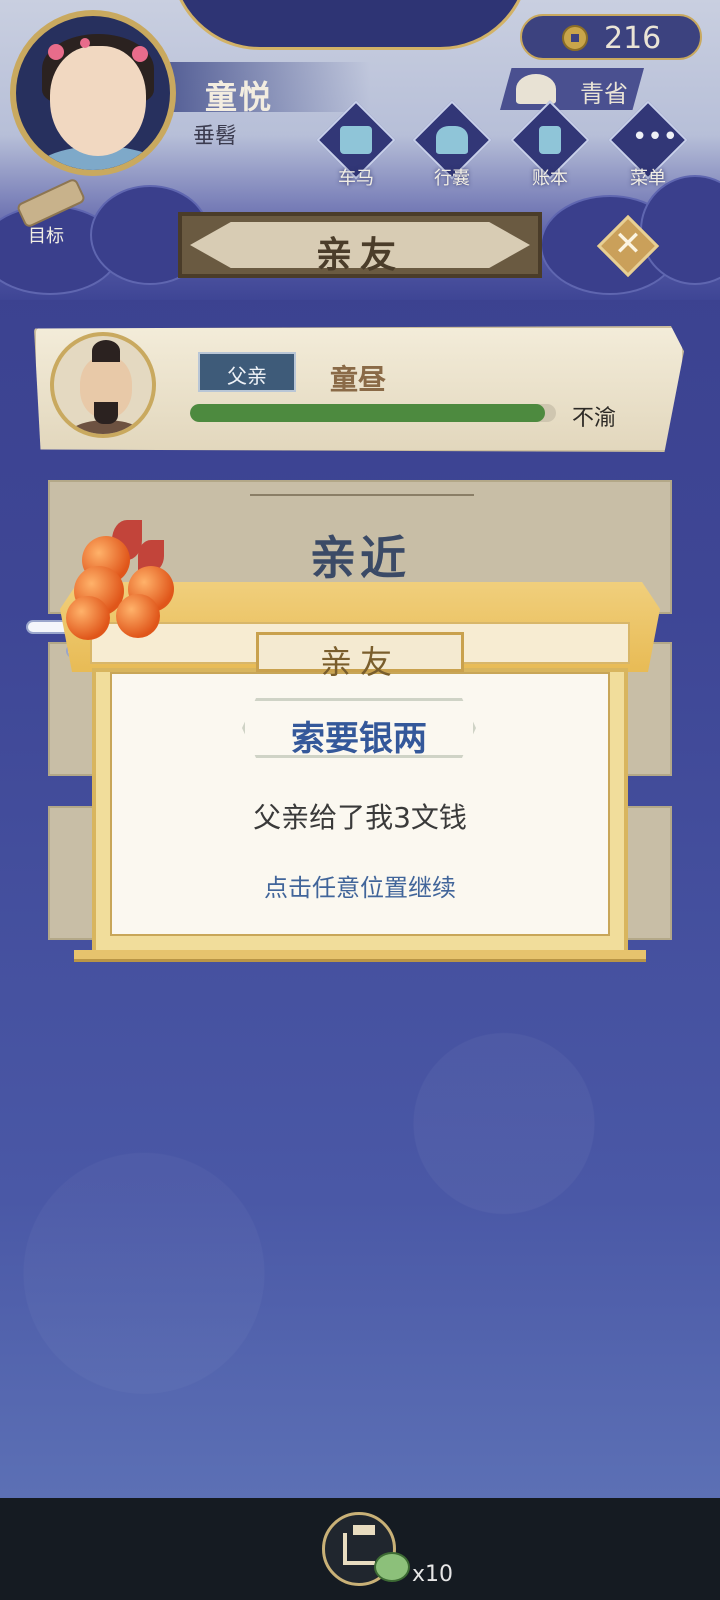 This screenshot has height=1600, width=720. I want to click on ledger-label: 账本, so click(550, 178).